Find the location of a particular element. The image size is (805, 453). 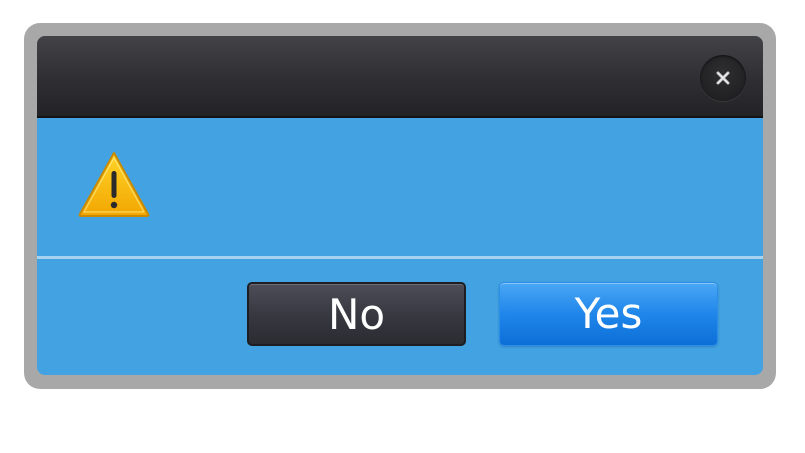

warning-triangle-icon is located at coordinates (114, 184).